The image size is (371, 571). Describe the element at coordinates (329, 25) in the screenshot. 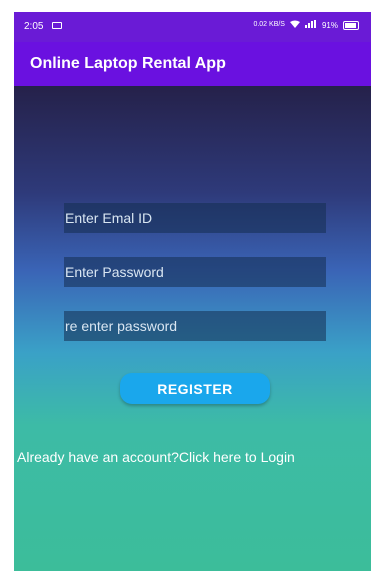

I see `battery-percent: 91%` at that location.